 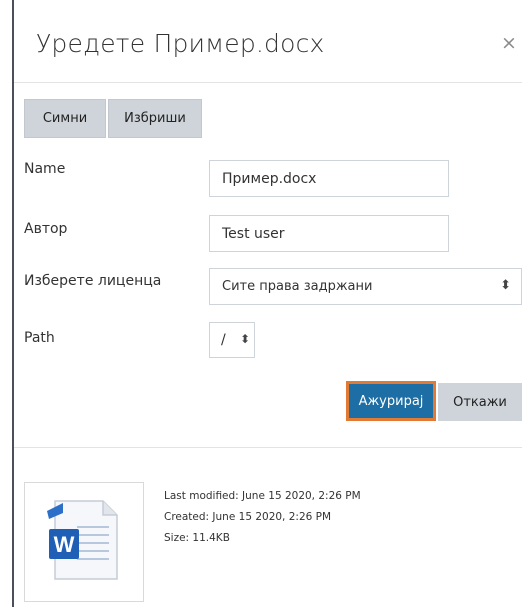 What do you see at coordinates (268, 447) in the screenshot?
I see `footer-divider` at bounding box center [268, 447].